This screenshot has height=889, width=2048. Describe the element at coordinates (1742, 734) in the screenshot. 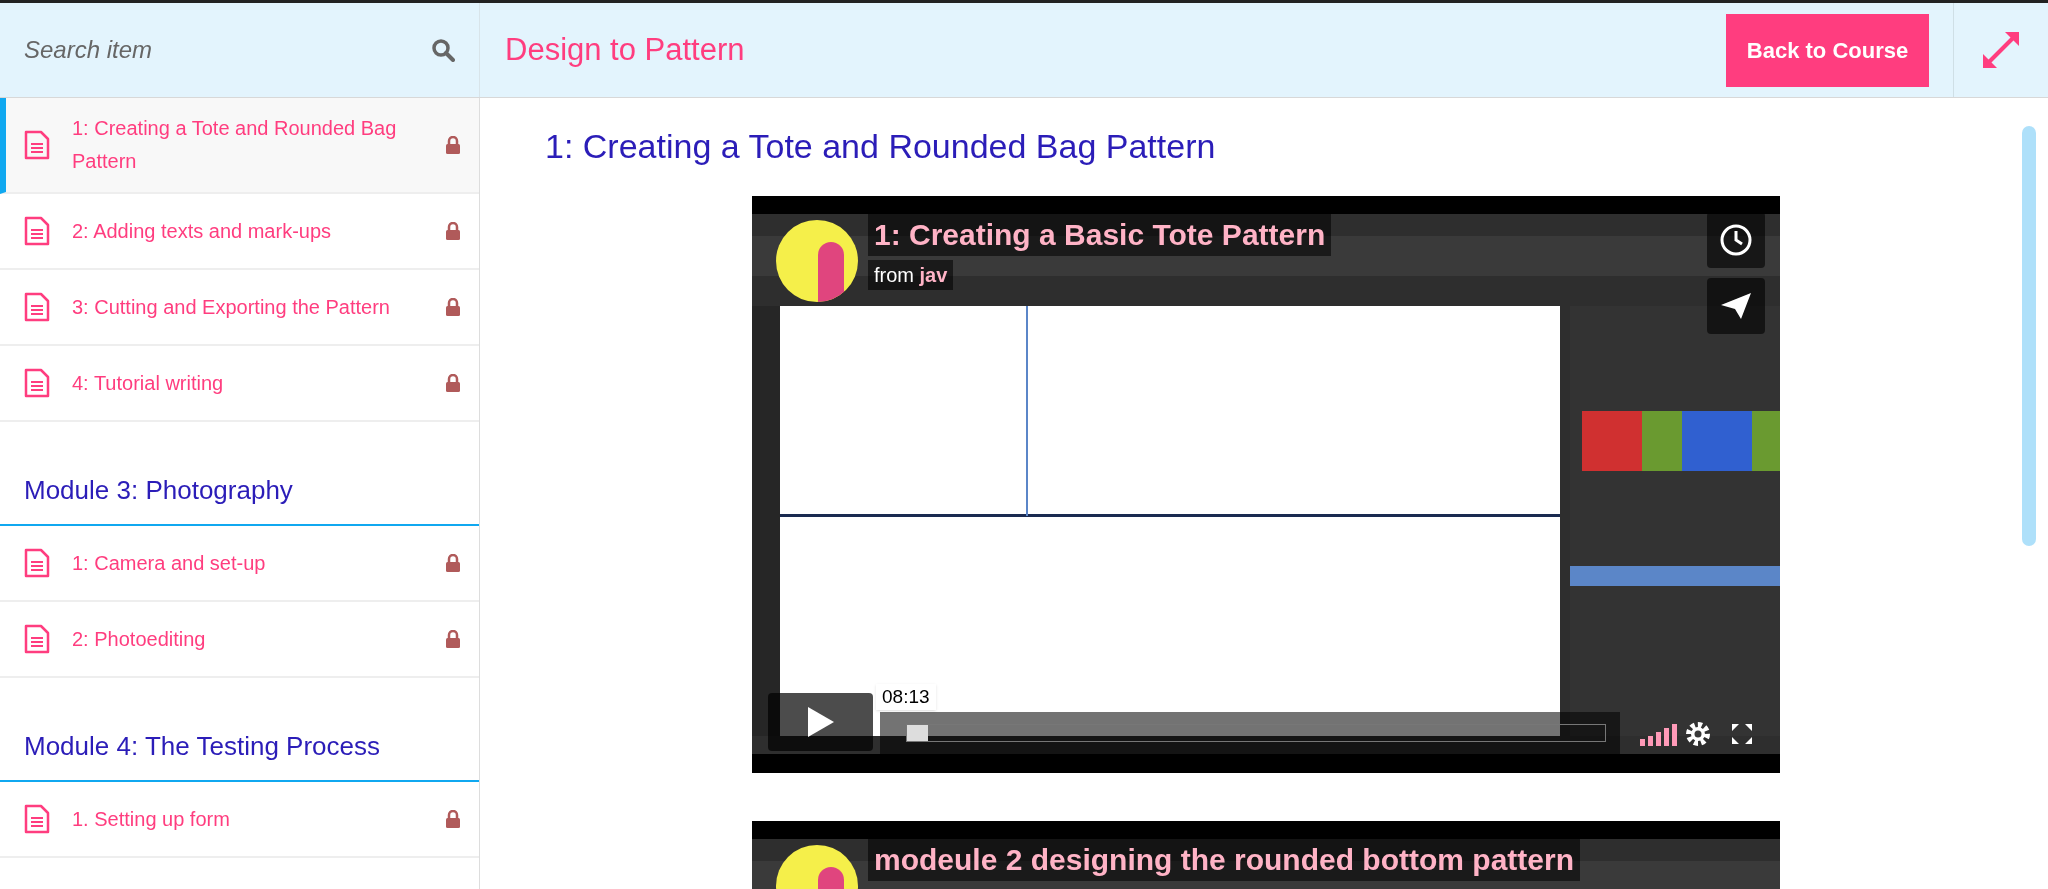

I see `fullscreen-icon` at that location.